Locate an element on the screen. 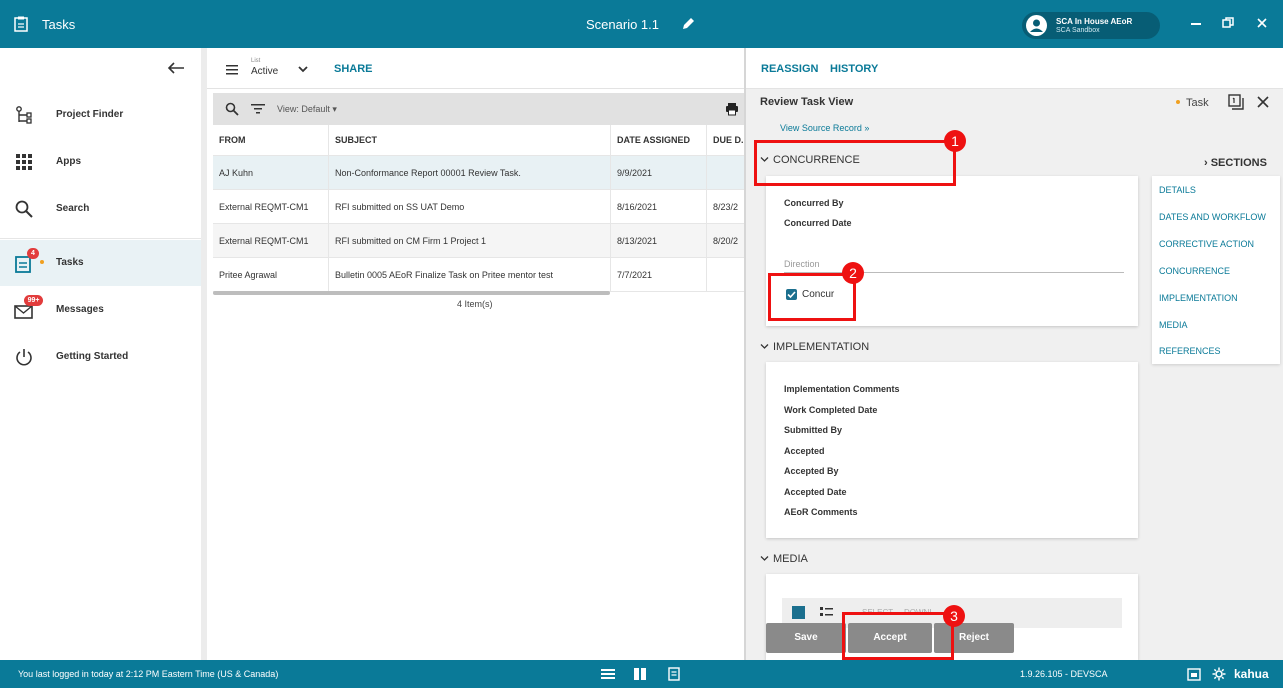 The width and height of the screenshot is (1283, 688). sidebar-divider is located at coordinates (100, 238).